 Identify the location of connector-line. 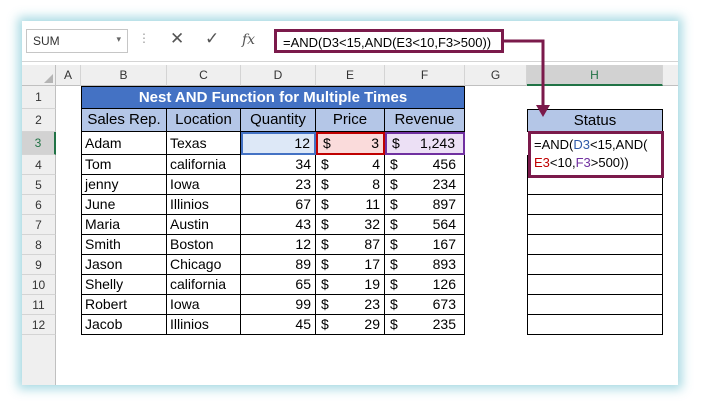
(524, 73).